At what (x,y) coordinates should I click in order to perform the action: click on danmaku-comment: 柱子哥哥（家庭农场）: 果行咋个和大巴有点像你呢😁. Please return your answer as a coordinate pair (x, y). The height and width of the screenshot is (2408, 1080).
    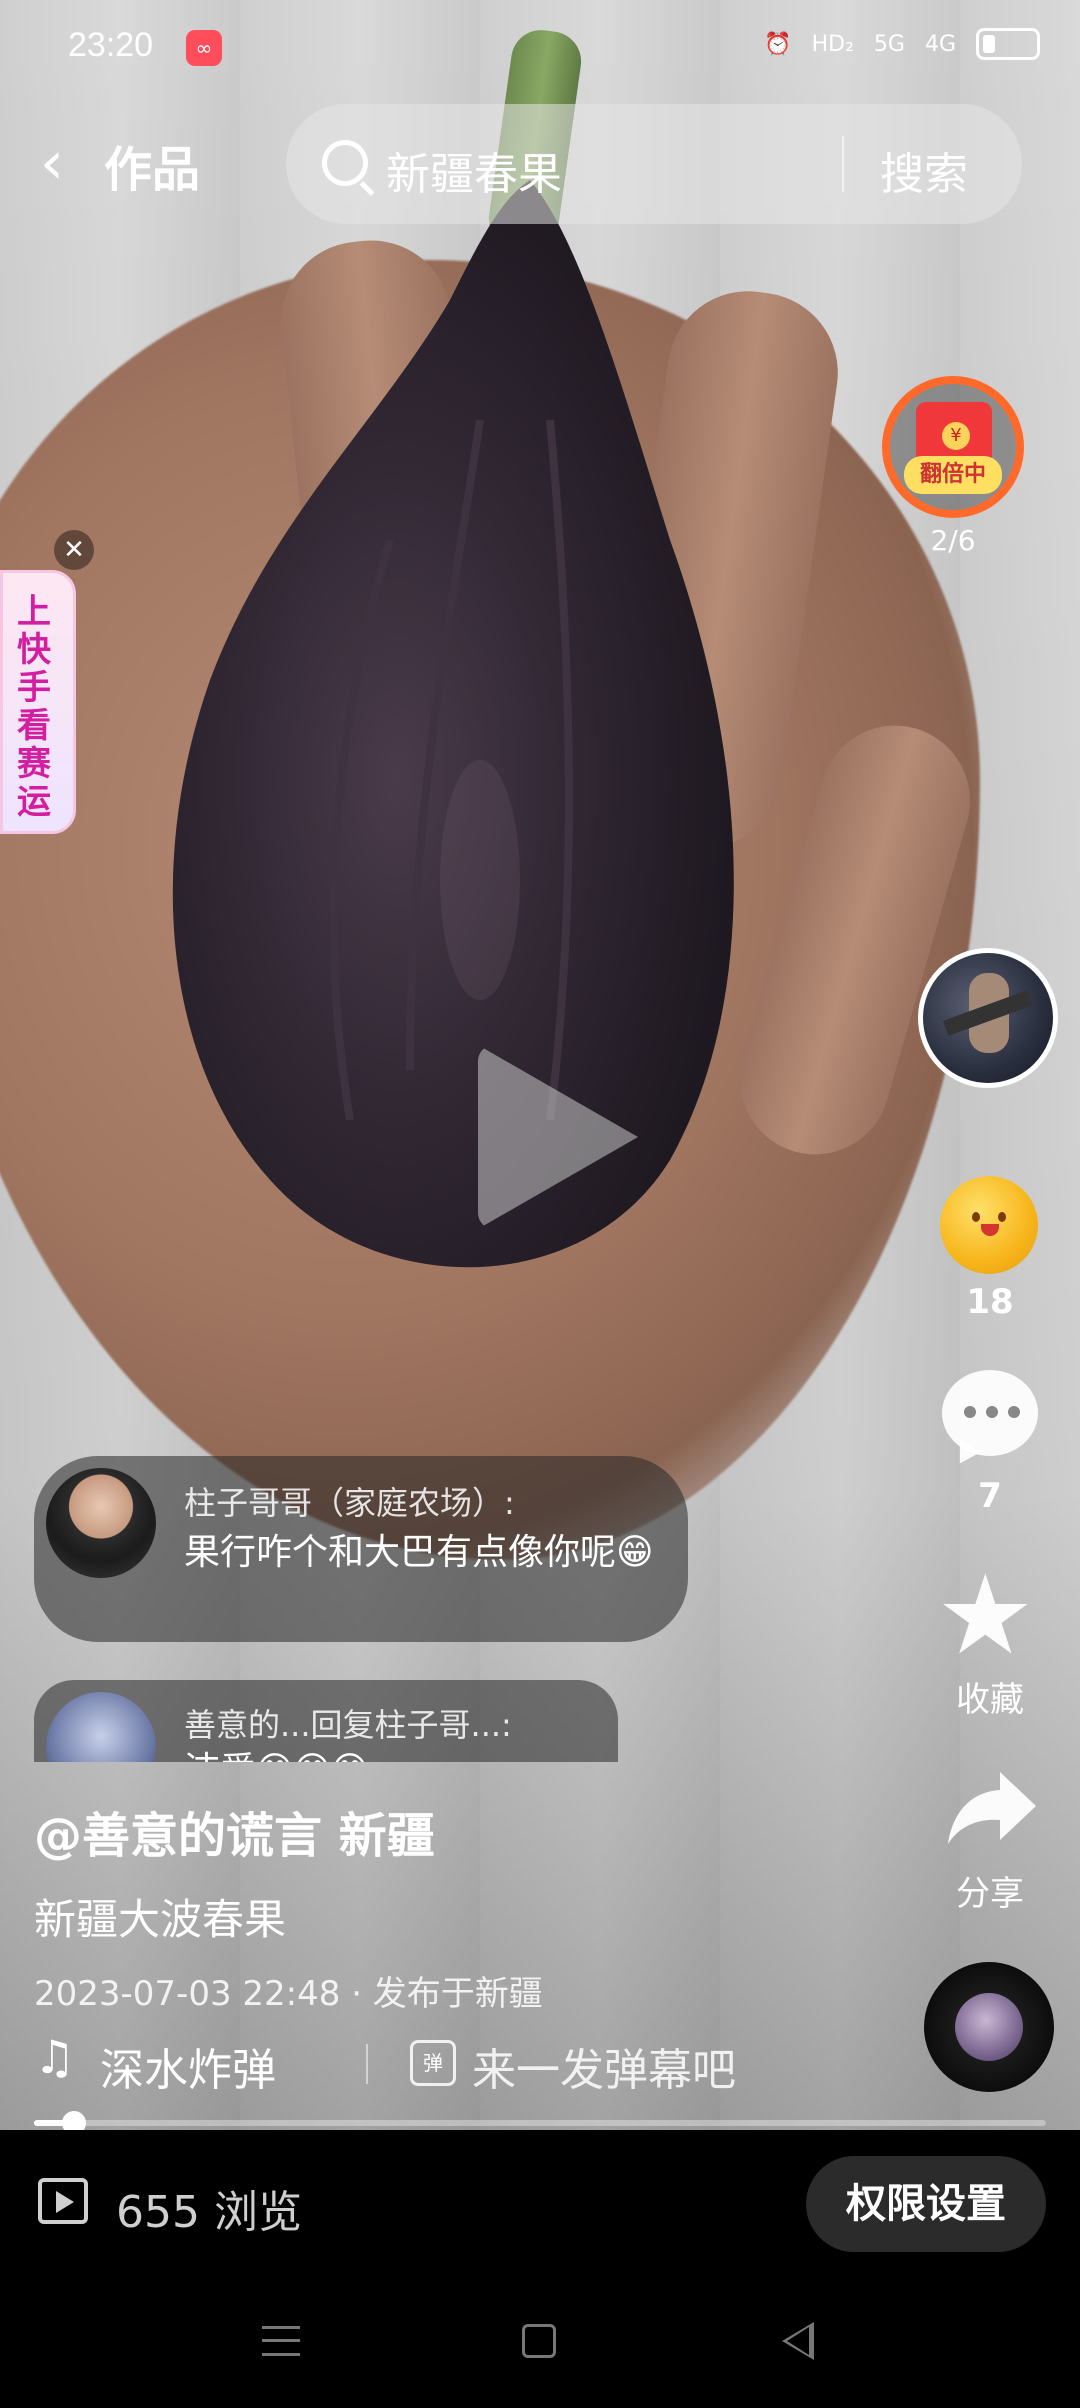
    Looking at the image, I should click on (361, 1549).